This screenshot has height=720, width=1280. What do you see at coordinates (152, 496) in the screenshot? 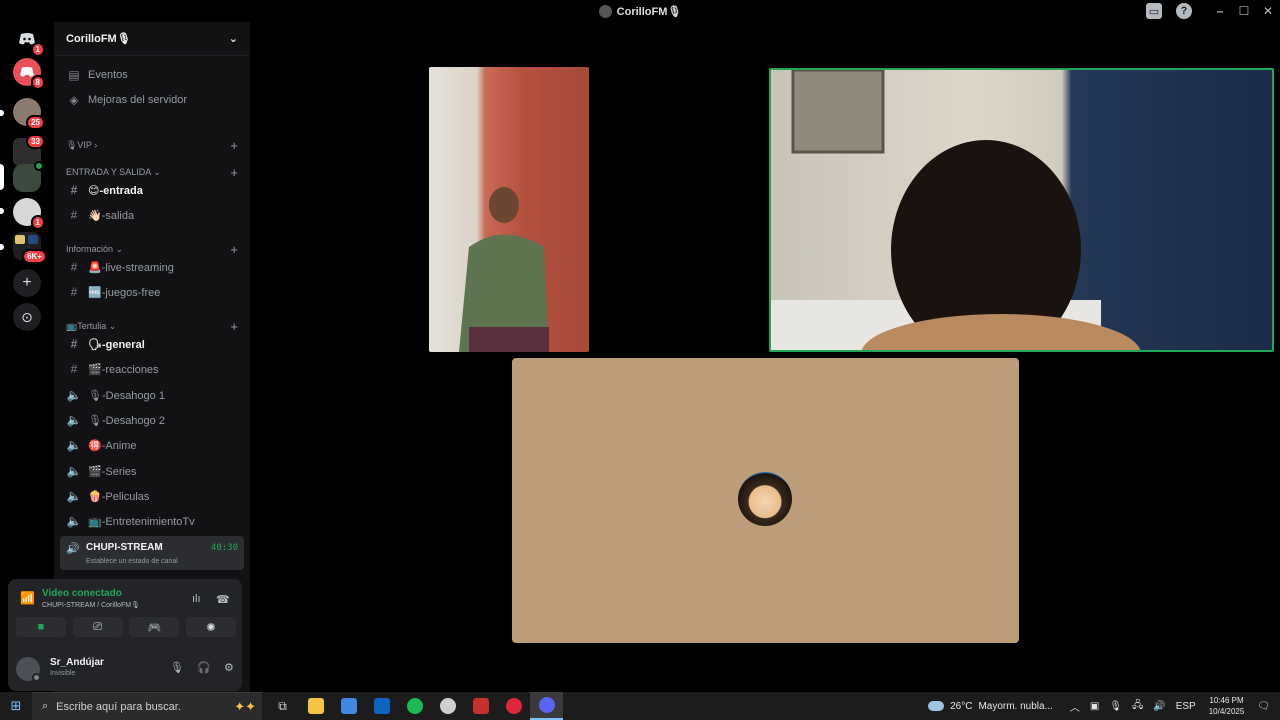
I see `voice-channel-peliculas: 🔈 🍿-Peliculas` at bounding box center [152, 496].